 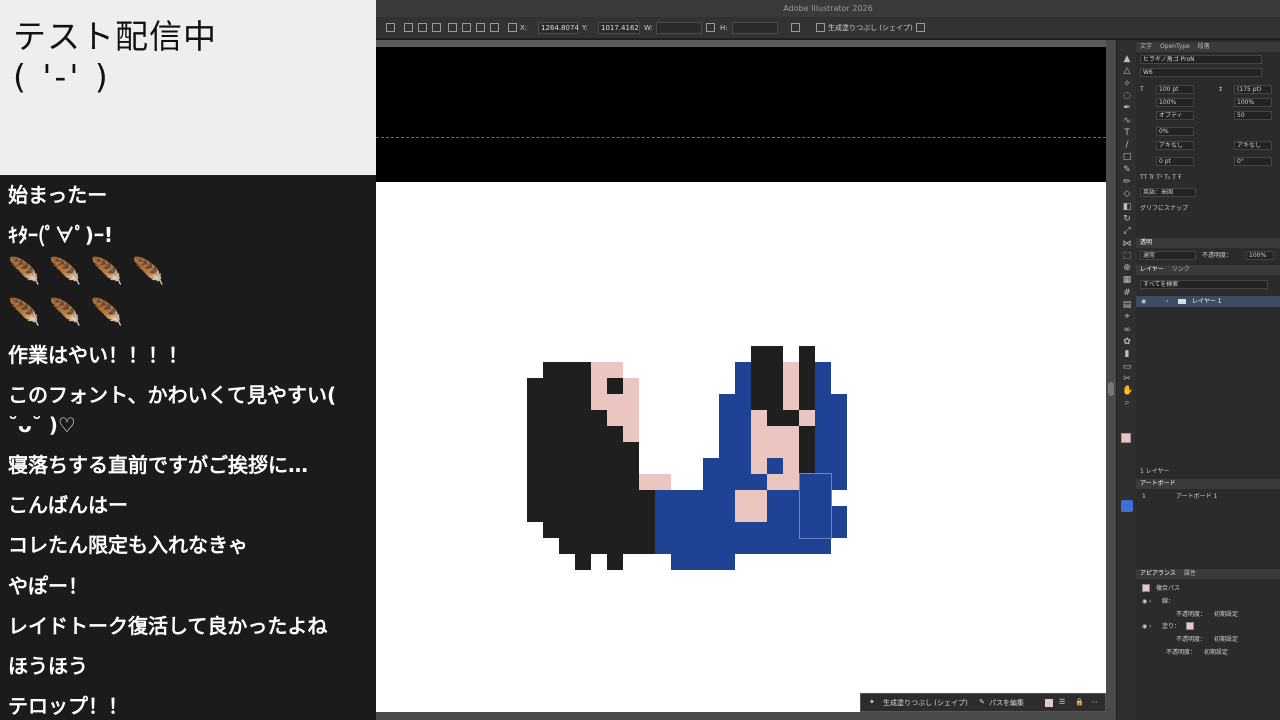 What do you see at coordinates (1196, 497) in the screenshot?
I see `artboard-name: アートボード 1` at bounding box center [1196, 497].